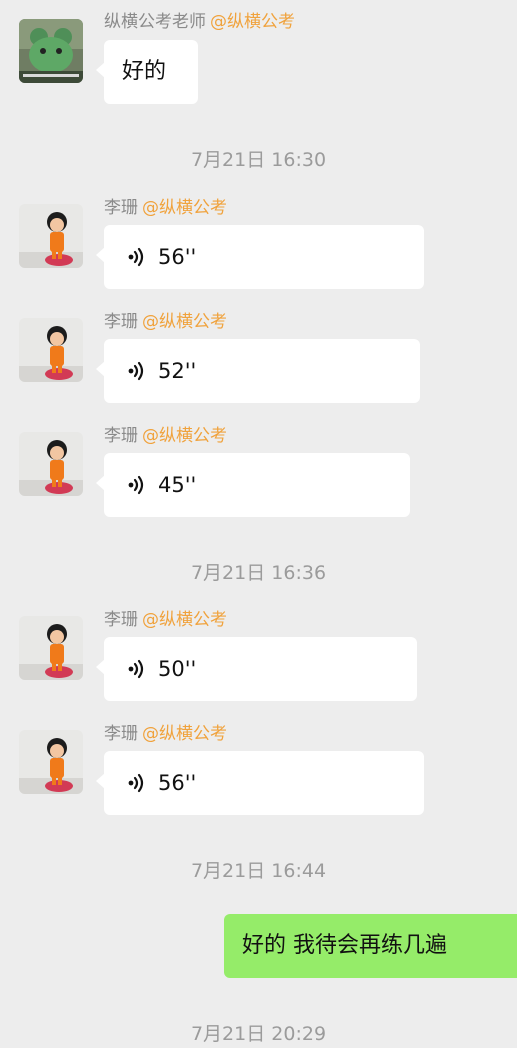  I want to click on my-message-bubble: 好的 我待会再练几遍, so click(370, 946).